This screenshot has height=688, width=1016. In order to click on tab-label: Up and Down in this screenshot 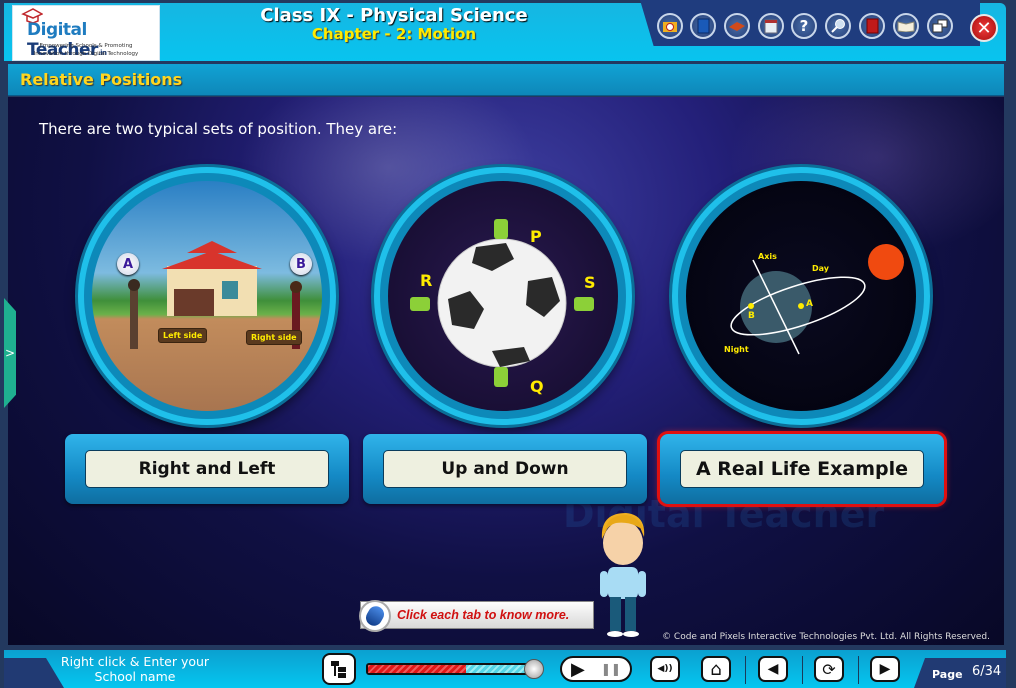, I will do `click(505, 469)`.